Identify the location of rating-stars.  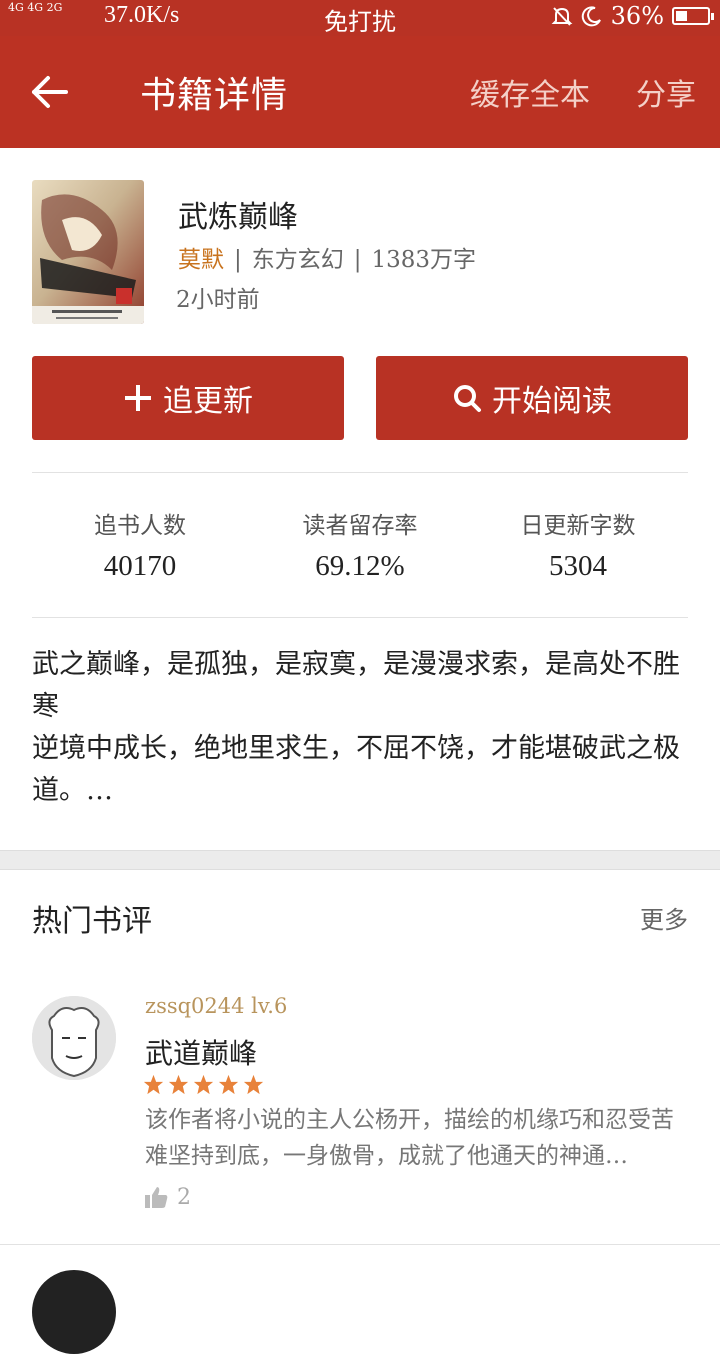
(203, 1084).